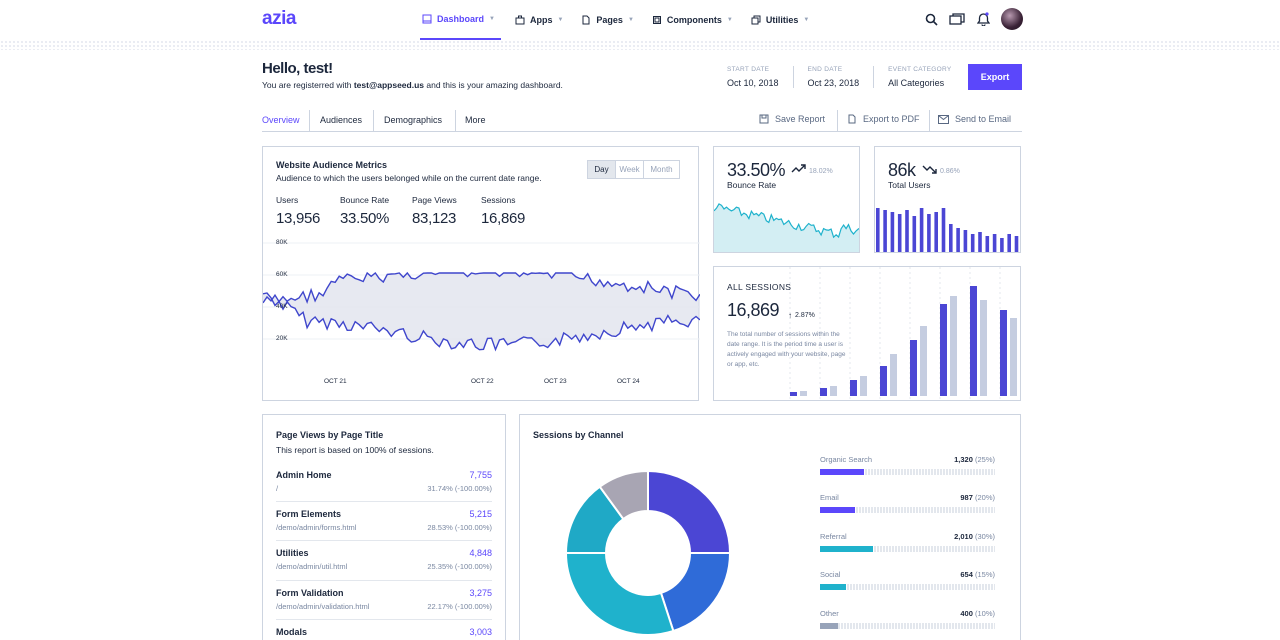 This screenshot has height=640, width=1280. Describe the element at coordinates (833, 536) in the screenshot. I see `channel-name: Referral` at that location.